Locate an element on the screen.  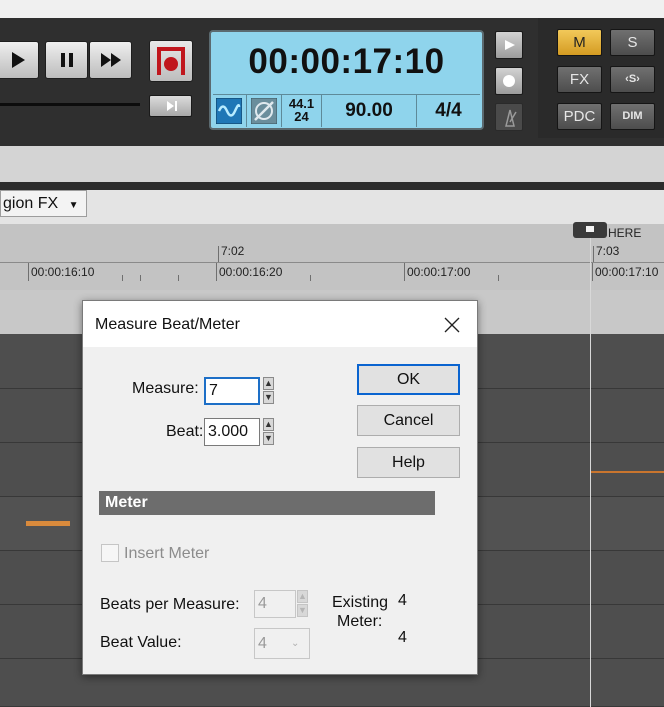
region-fx-label: gion FX is located at coordinates (31, 203).